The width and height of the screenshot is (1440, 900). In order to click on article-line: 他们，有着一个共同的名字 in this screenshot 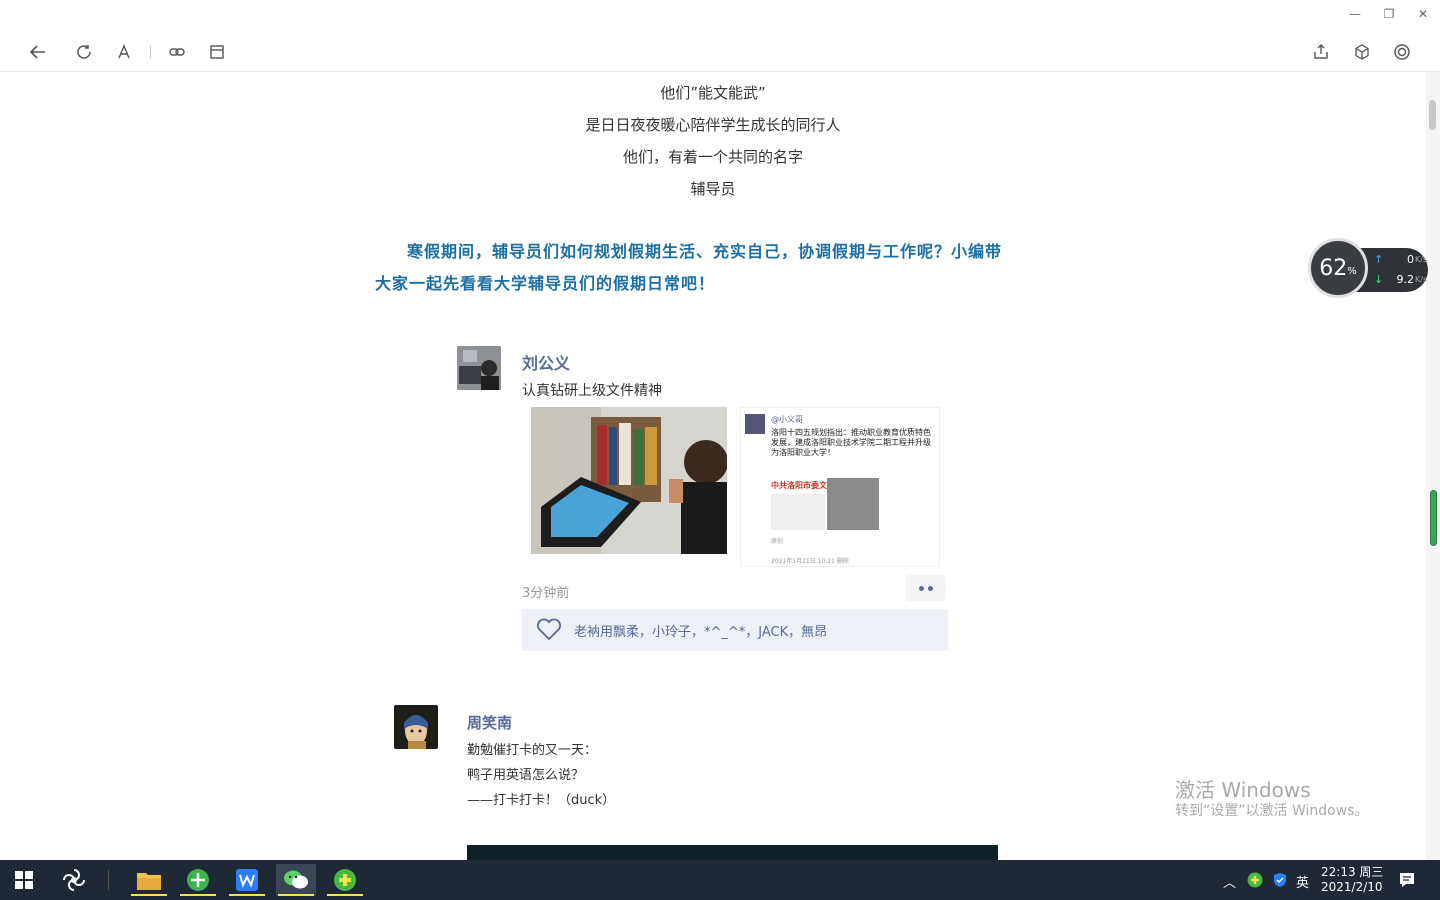, I will do `click(712, 157)`.